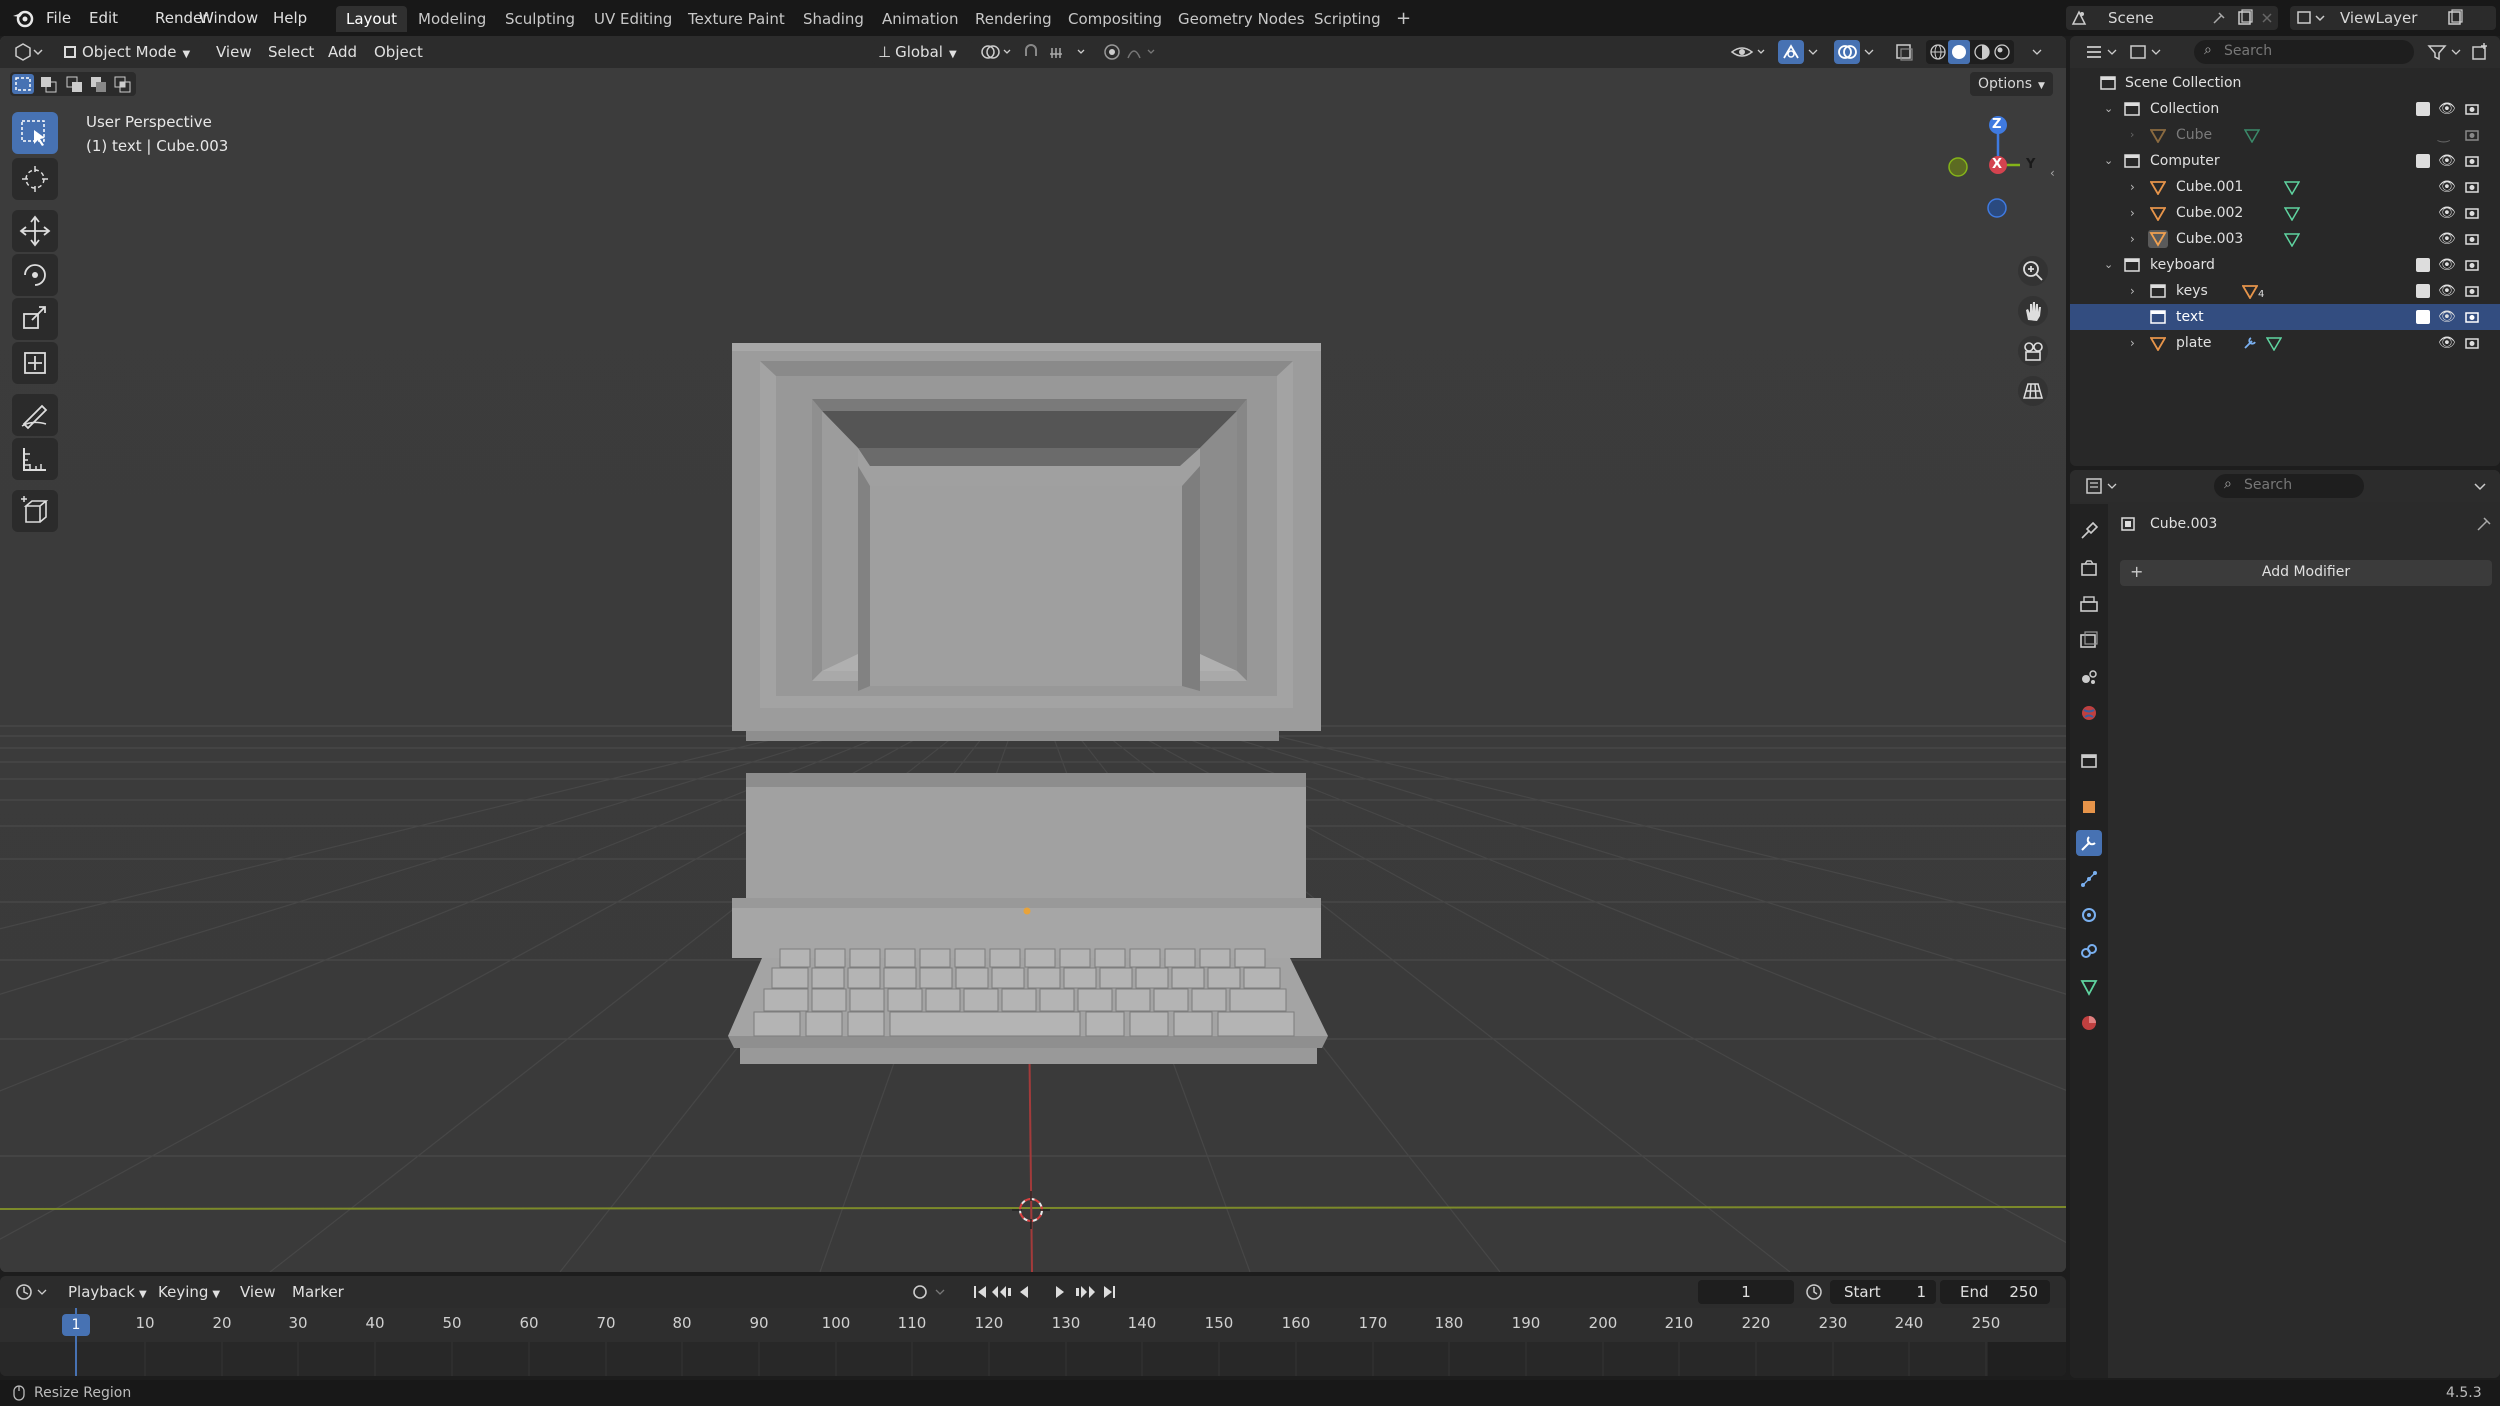 The width and height of the screenshot is (2500, 1406). I want to click on overlays-dropdown-icon, so click(1869, 52).